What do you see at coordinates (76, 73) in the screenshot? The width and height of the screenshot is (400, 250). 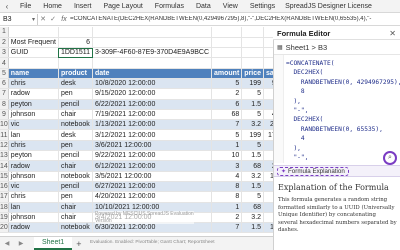 I see `cell: product` at bounding box center [76, 73].